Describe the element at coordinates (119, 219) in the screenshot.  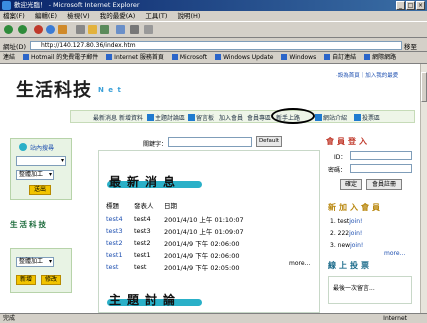
I see `row-title: test4` at that location.